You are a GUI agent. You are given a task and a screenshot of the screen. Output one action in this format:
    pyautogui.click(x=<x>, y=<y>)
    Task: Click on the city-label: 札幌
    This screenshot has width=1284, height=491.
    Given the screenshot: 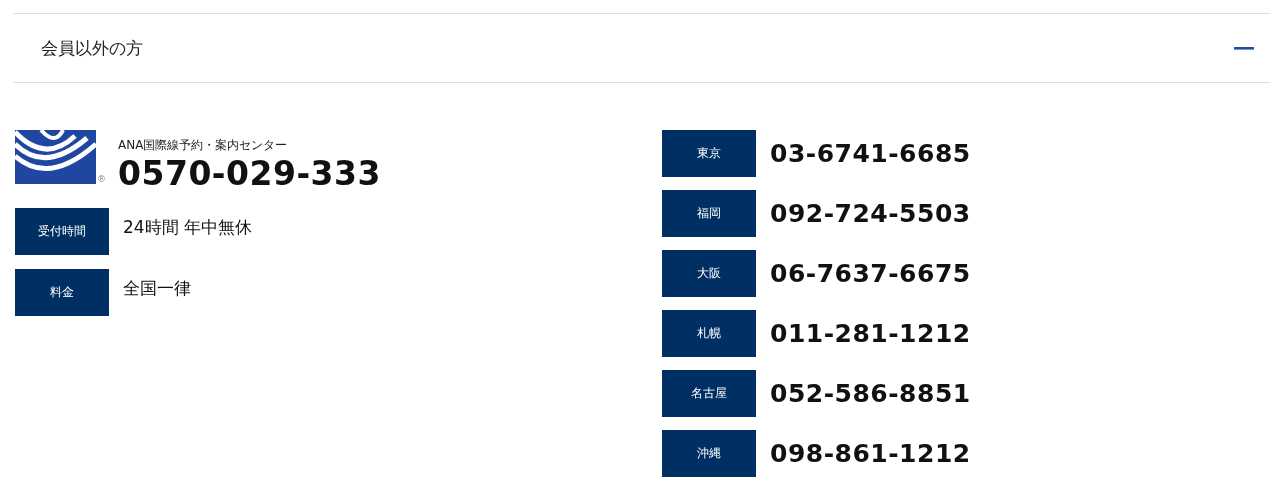 What is the action you would take?
    pyautogui.click(x=709, y=333)
    